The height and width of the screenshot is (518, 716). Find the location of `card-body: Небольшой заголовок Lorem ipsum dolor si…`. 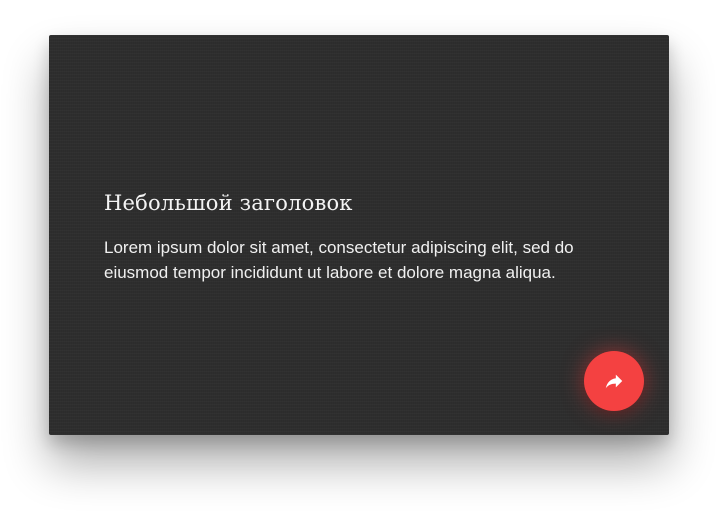

card-body: Небольшой заголовок Lorem ipsum dolor si… is located at coordinates (364, 237).